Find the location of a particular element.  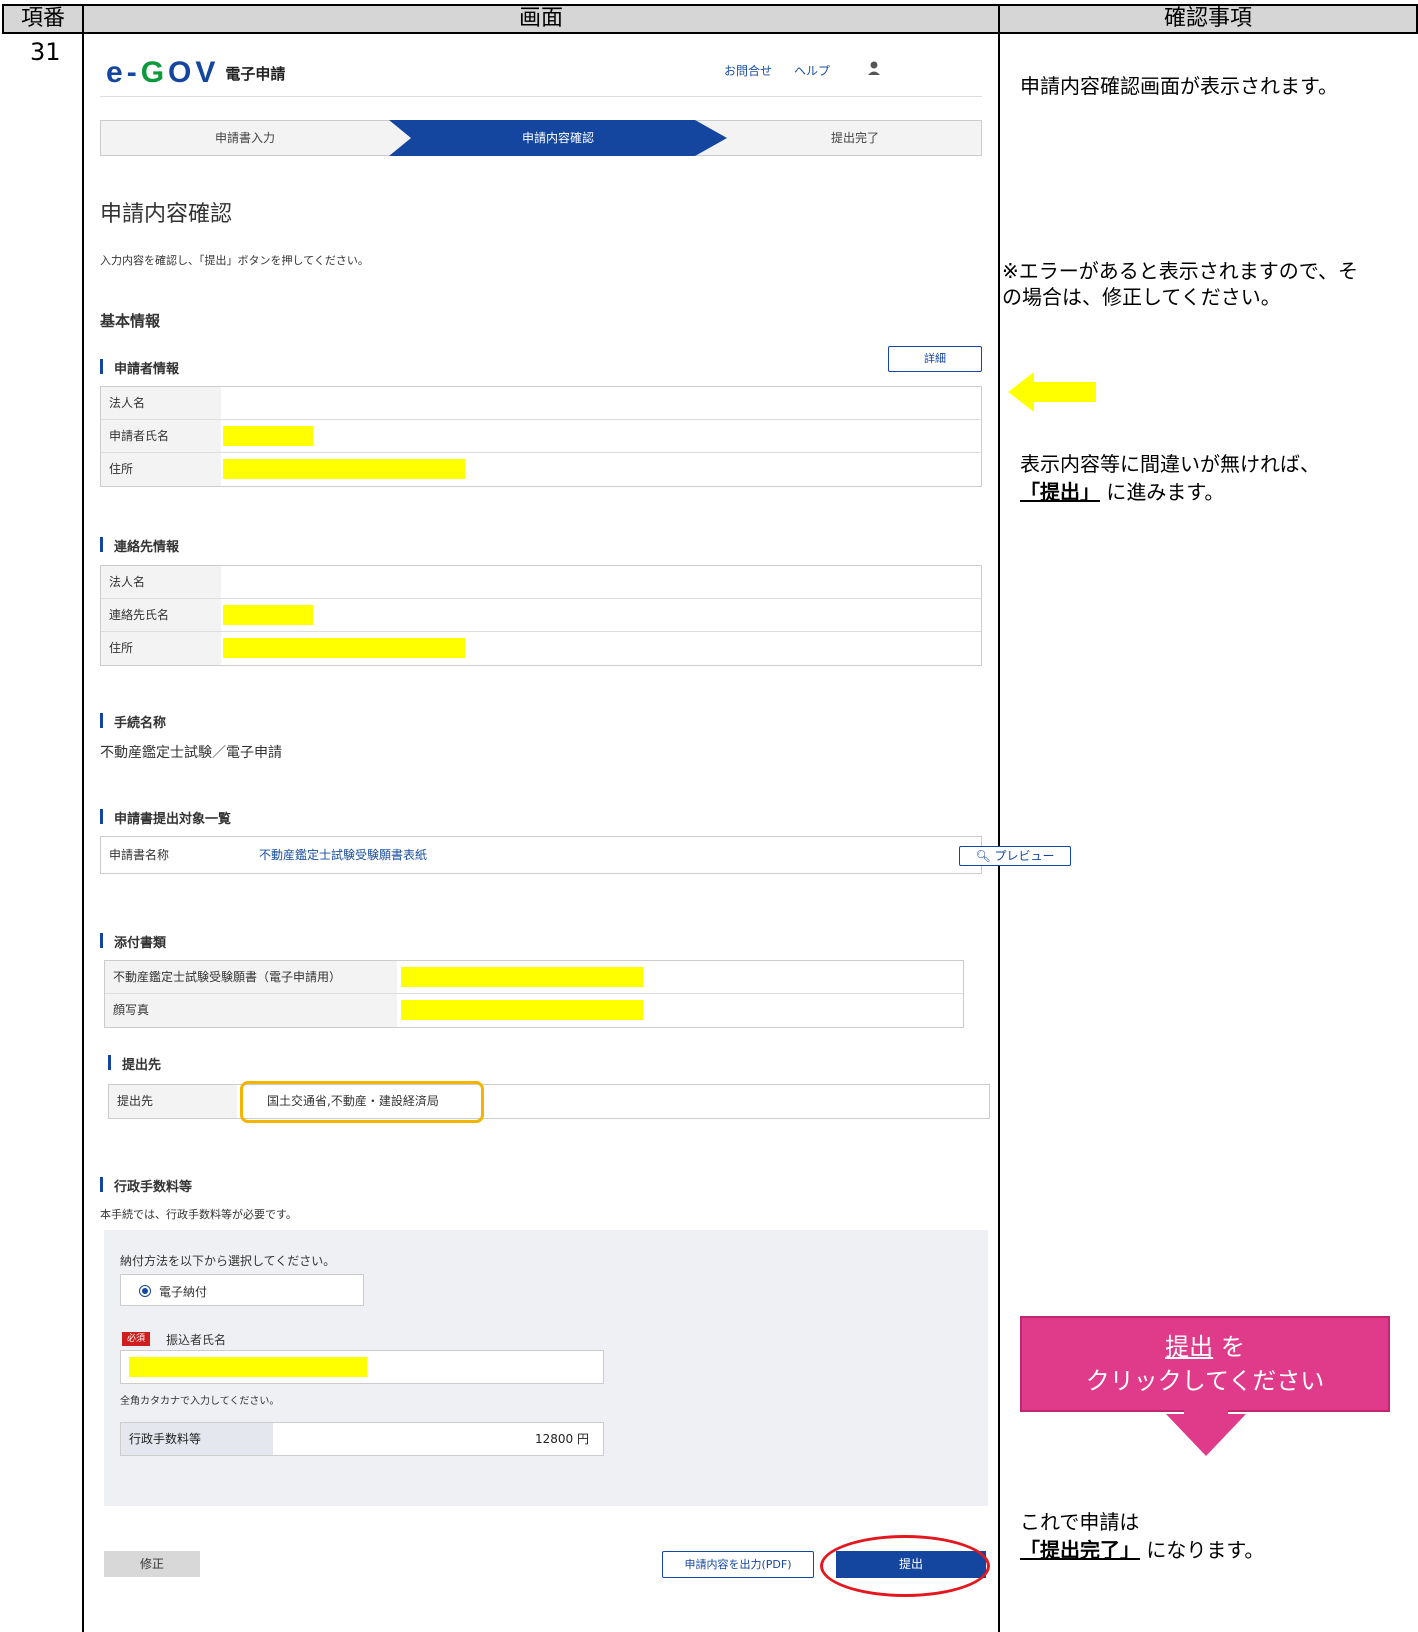

fix-button: 修正 is located at coordinates (152, 1564).